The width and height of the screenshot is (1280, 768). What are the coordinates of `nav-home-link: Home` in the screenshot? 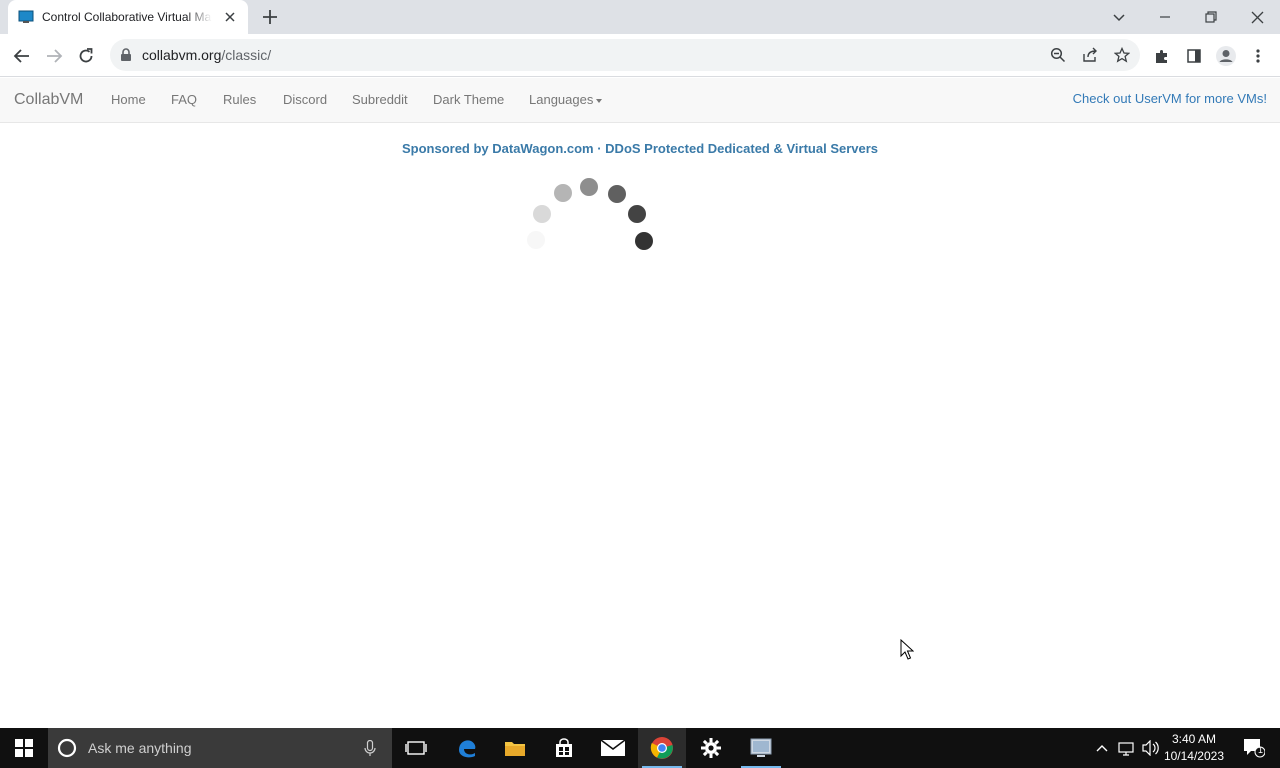 It's located at (128, 99).